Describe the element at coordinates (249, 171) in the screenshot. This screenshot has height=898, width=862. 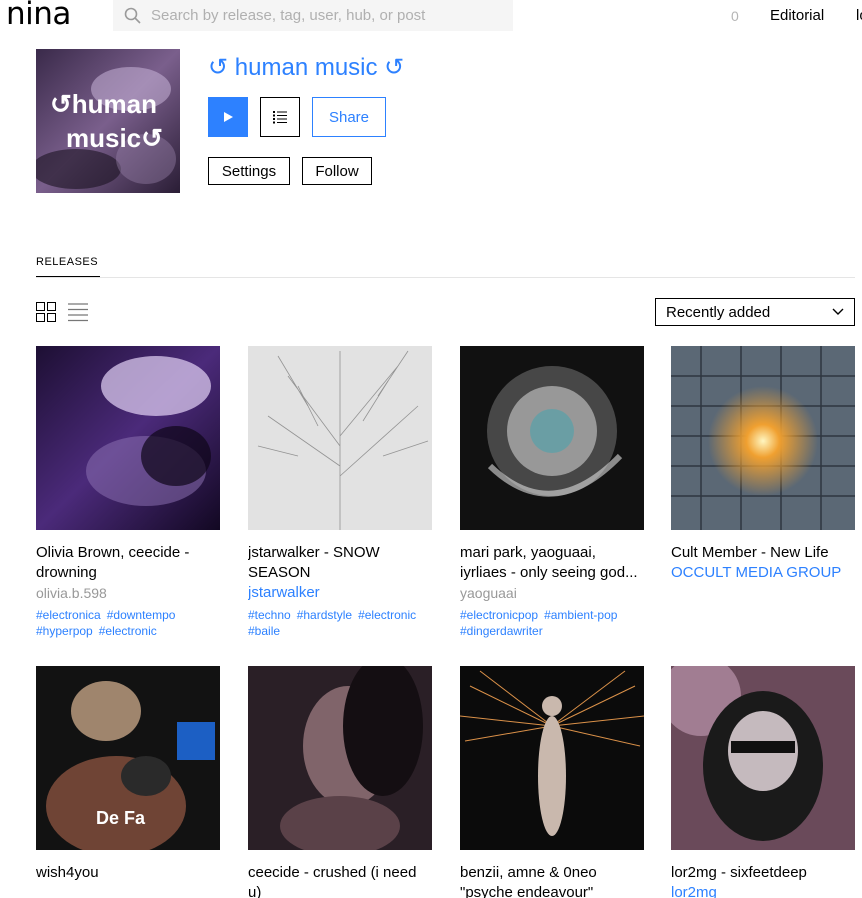
I see `settings-button: Settings` at that location.